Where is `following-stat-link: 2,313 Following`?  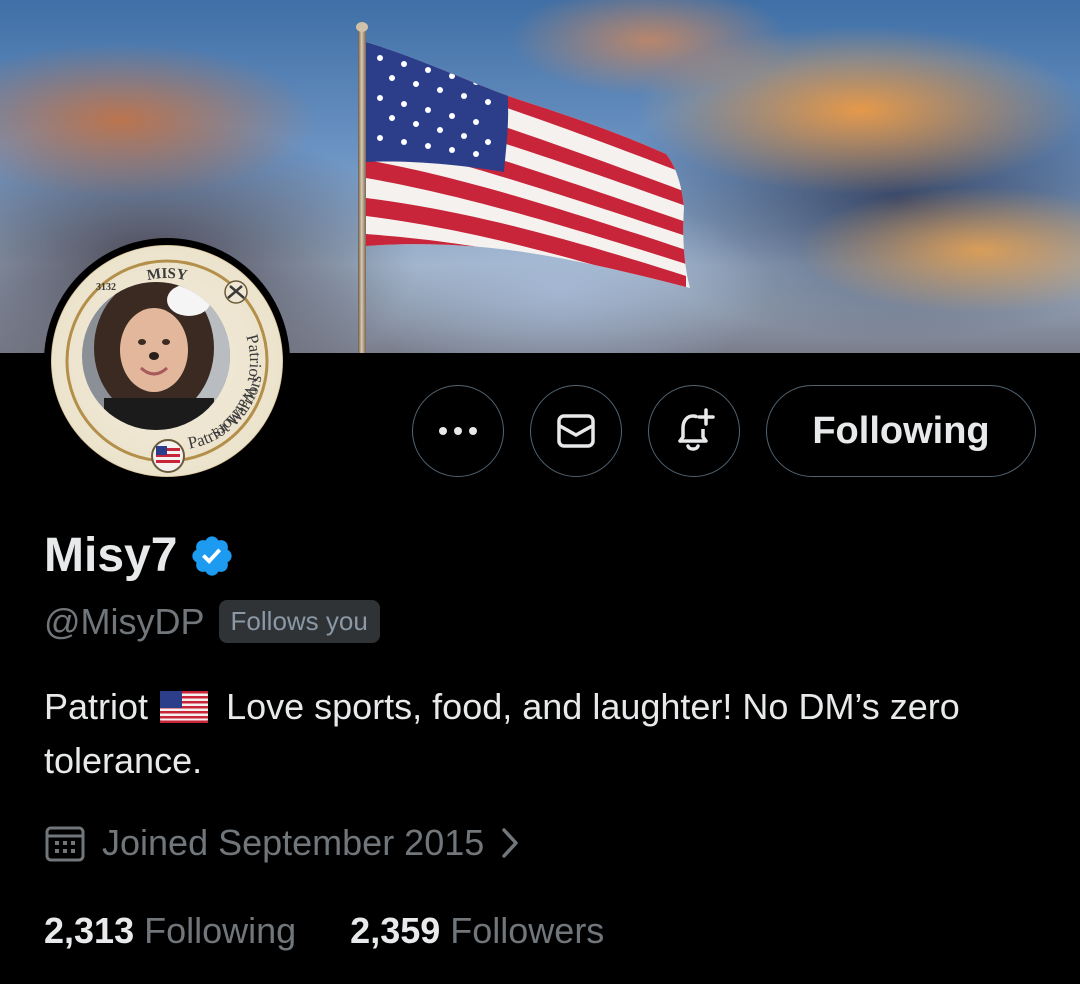 following-stat-link: 2,313 Following is located at coordinates (170, 931).